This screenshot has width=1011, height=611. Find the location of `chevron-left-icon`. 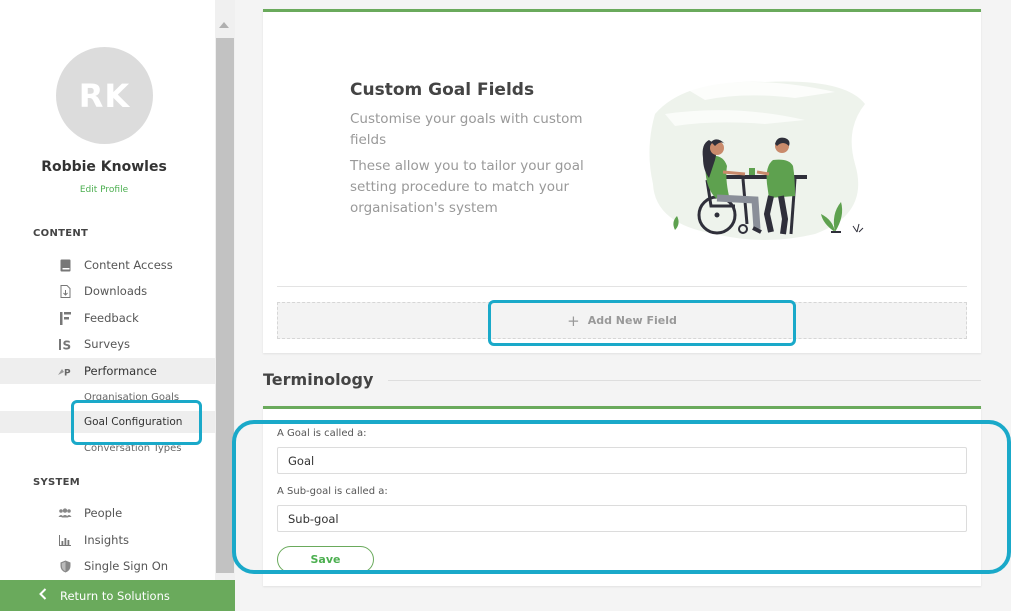

chevron-left-icon is located at coordinates (43, 595).